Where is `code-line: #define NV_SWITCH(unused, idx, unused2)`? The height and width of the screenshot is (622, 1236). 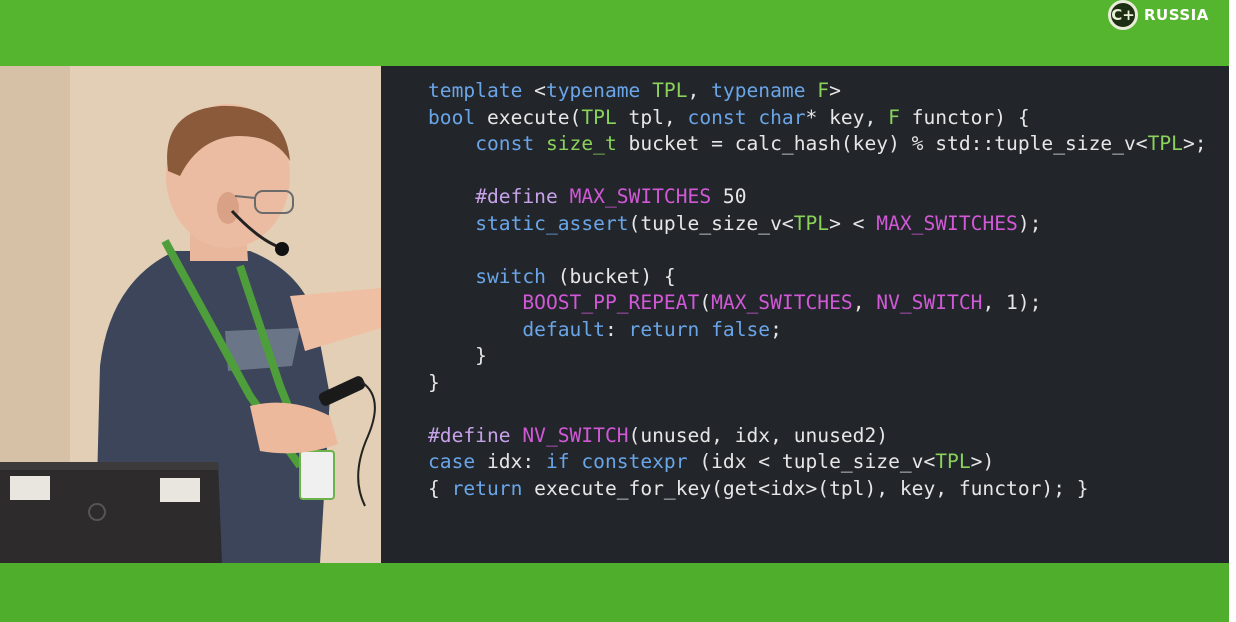 code-line: #define NV_SWITCH(unused, idx, unused2) is located at coordinates (817, 436).